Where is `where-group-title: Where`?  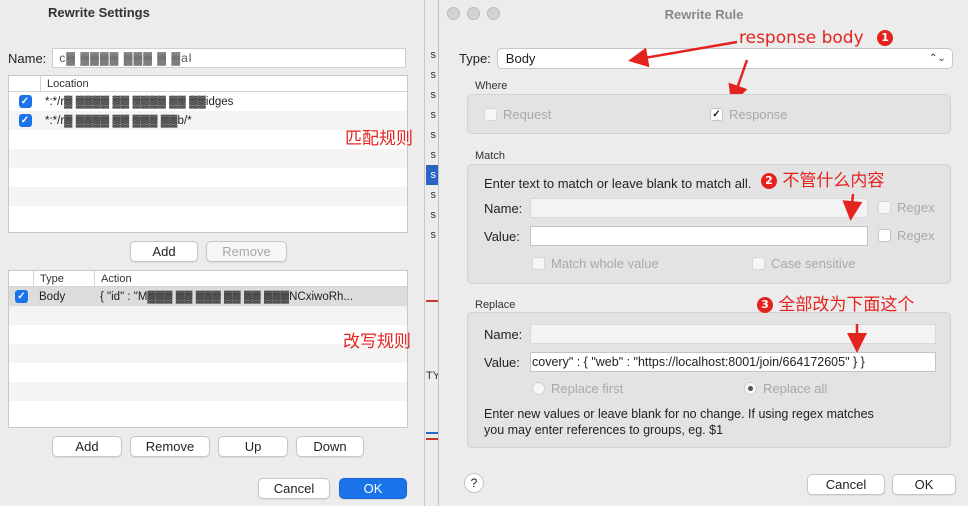 where-group-title: Where is located at coordinates (491, 86).